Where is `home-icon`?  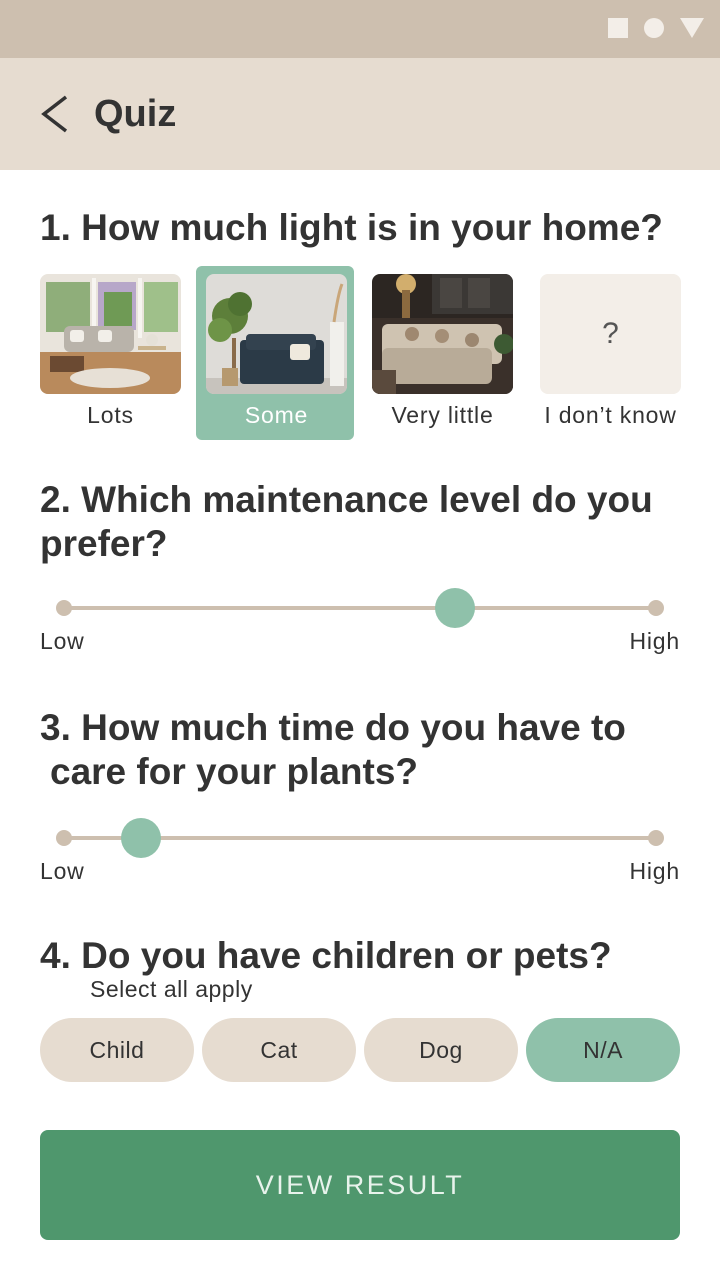 home-icon is located at coordinates (654, 28).